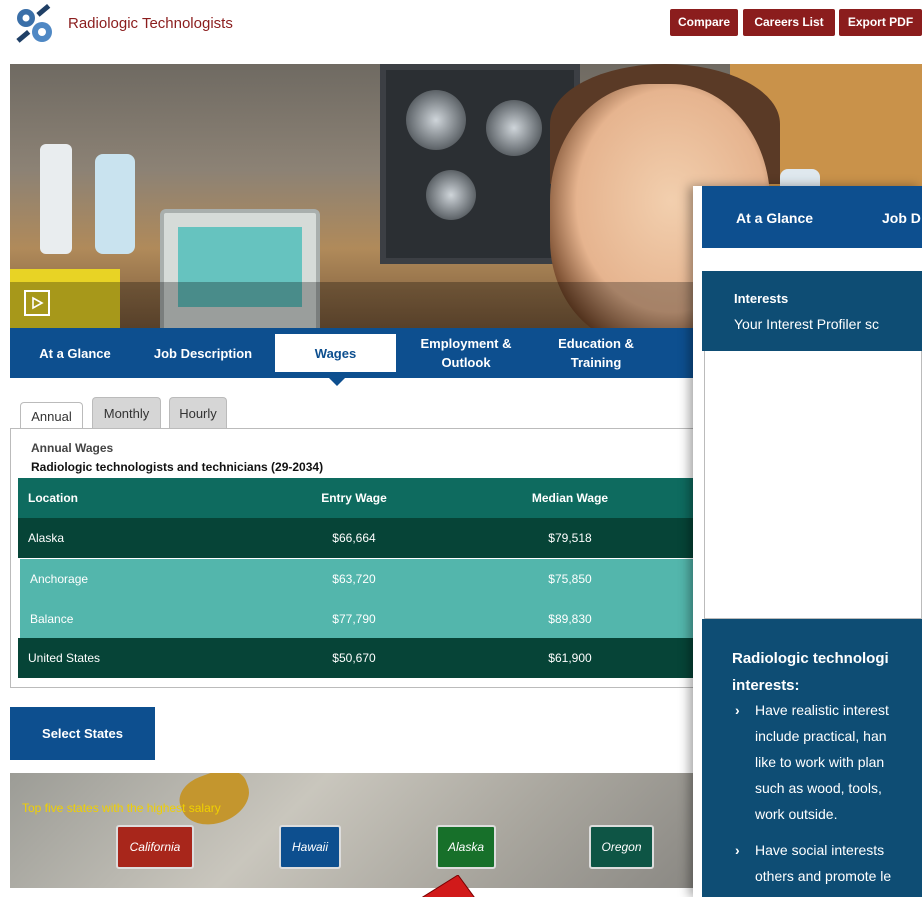 Image resolution: width=922 pixels, height=897 pixels. Describe the element at coordinates (761, 298) in the screenshot. I see `interests-title: Interests` at that location.